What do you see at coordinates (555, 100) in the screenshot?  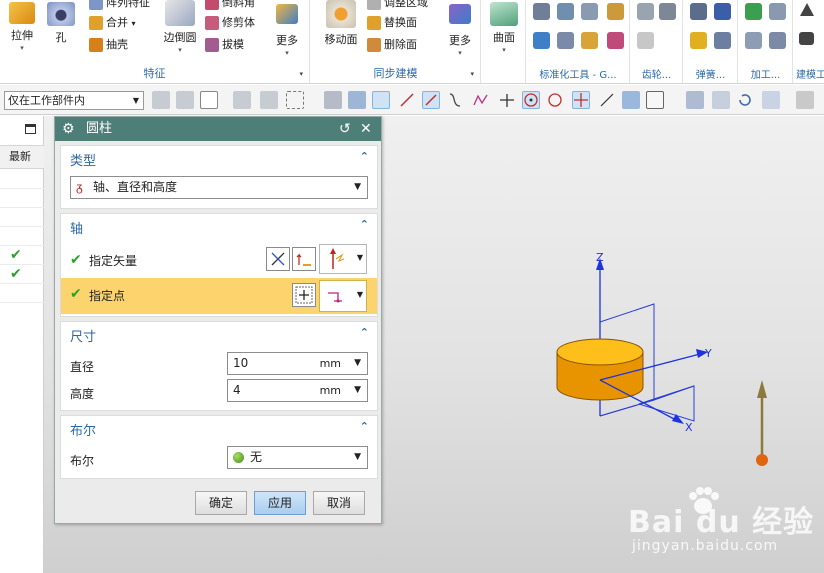 I see `snap-quadrant-icon` at bounding box center [555, 100].